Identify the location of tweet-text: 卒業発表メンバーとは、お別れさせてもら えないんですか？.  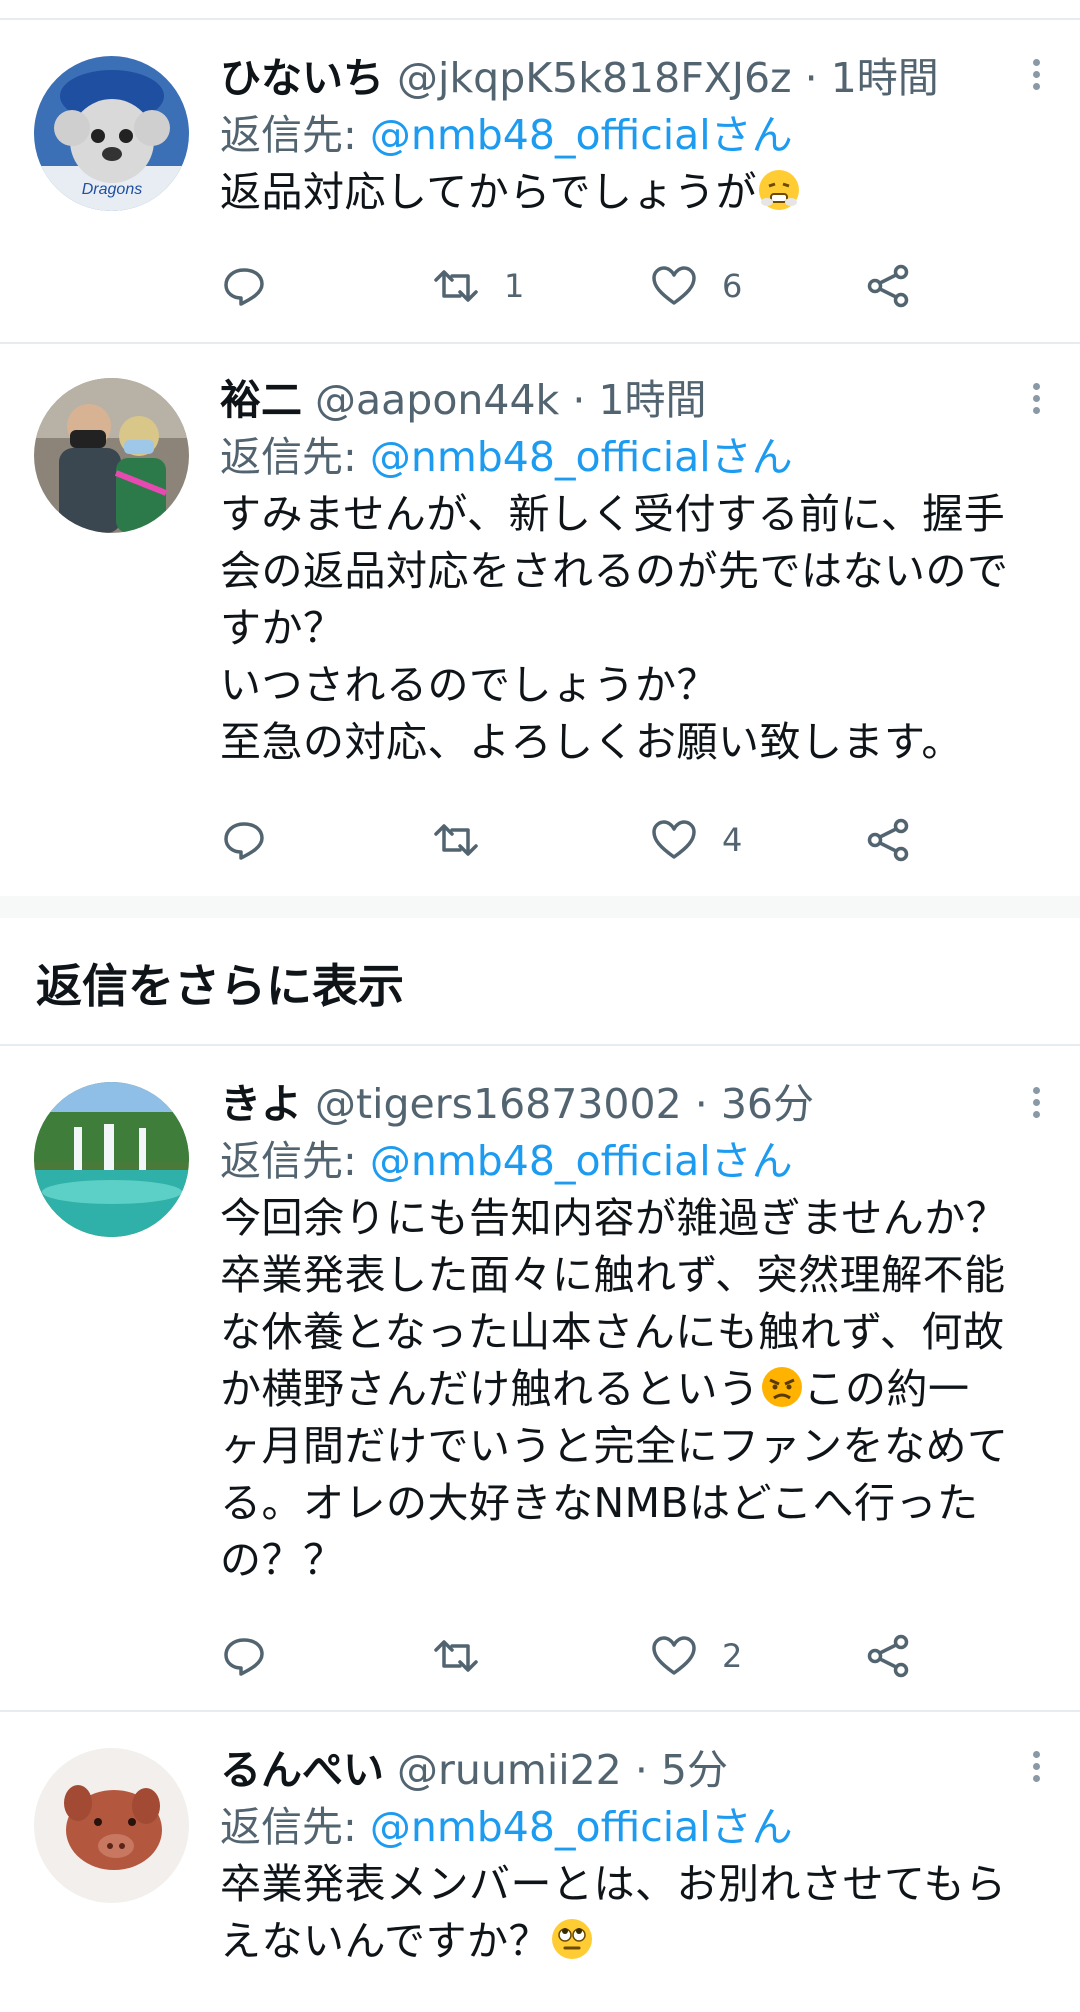
(630, 1913).